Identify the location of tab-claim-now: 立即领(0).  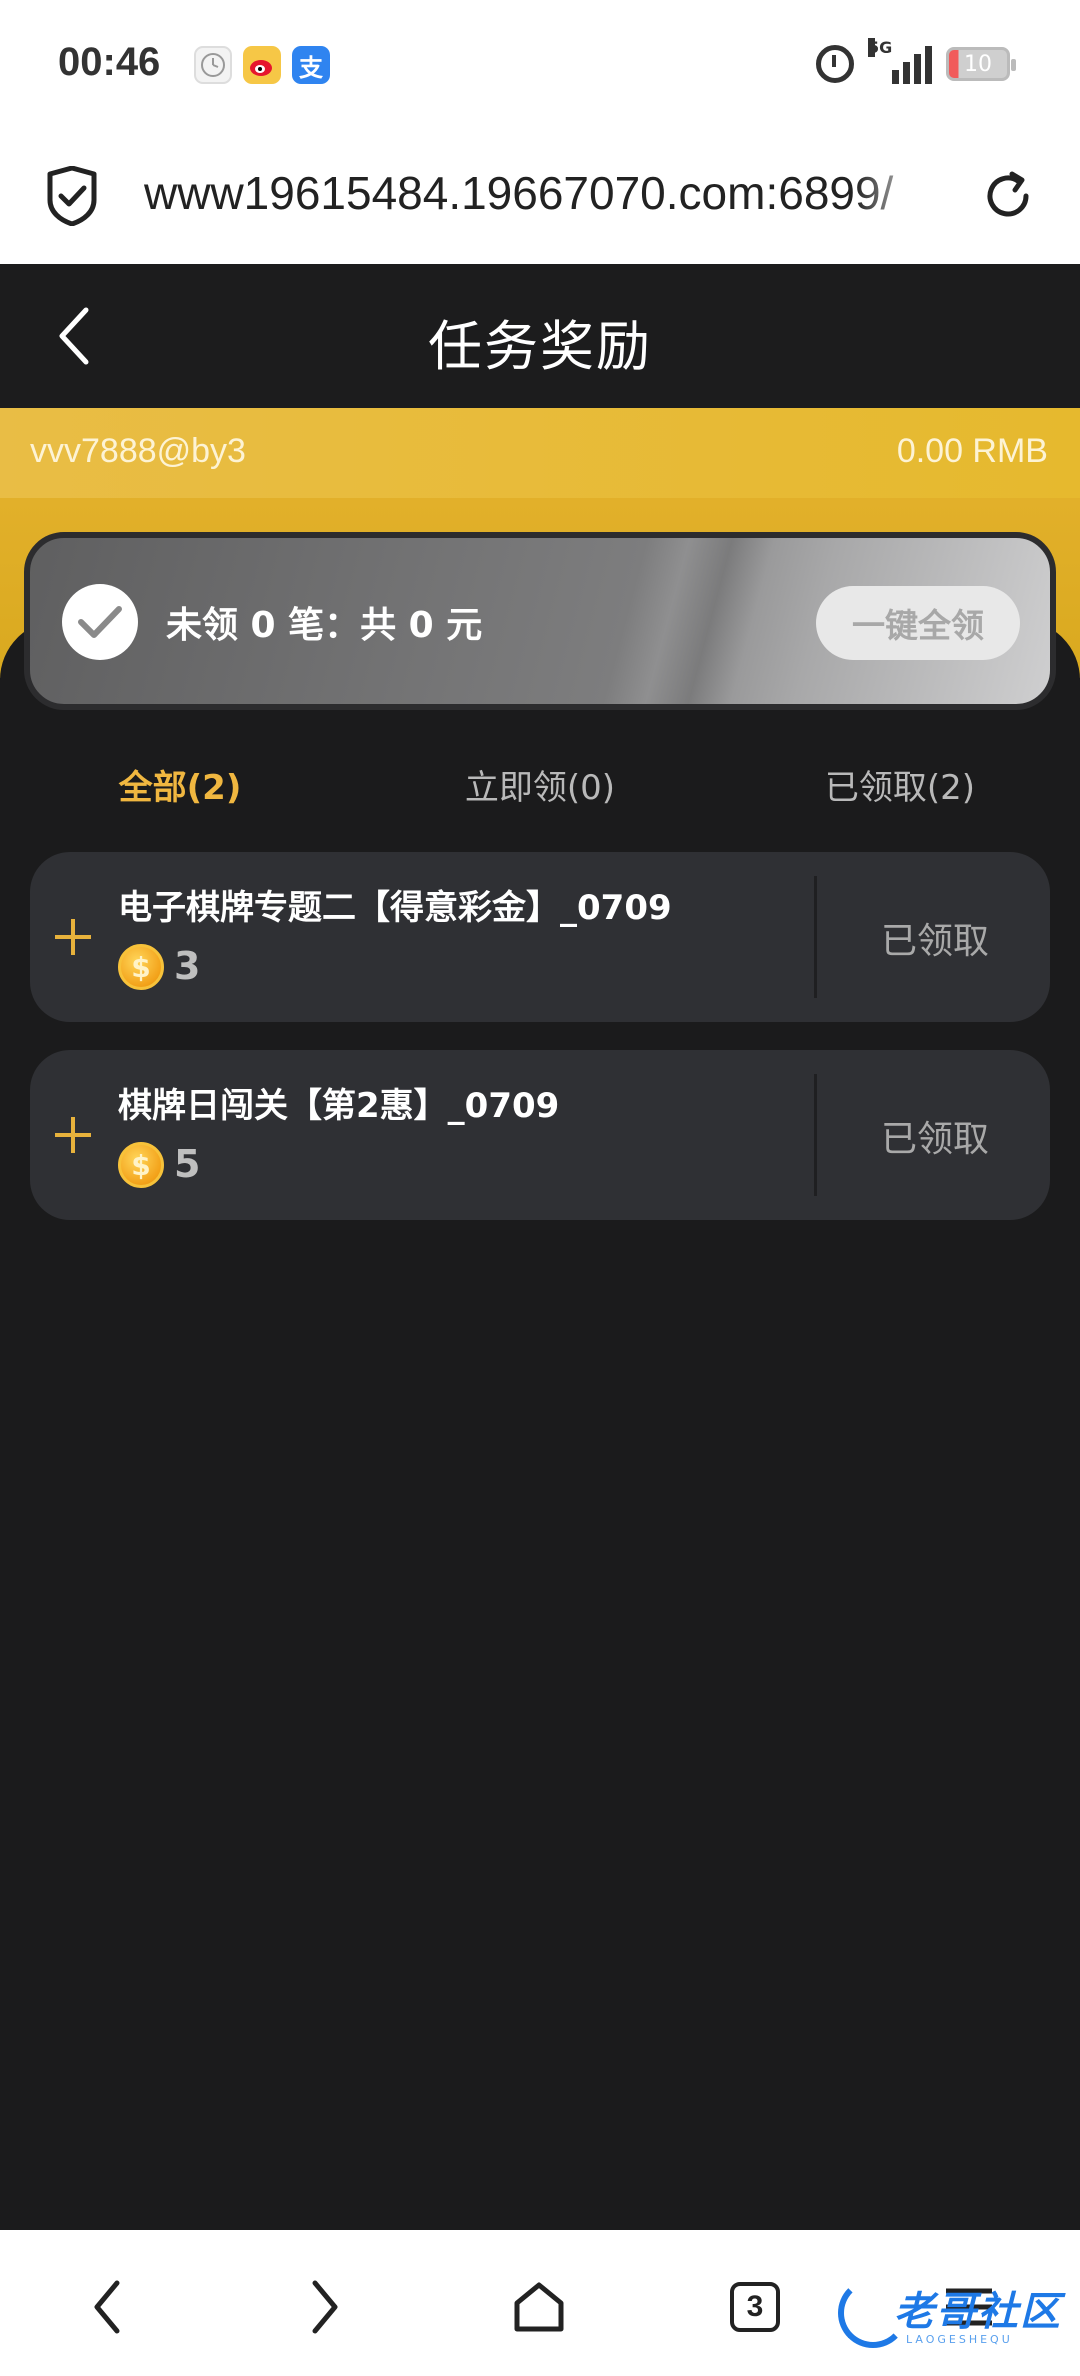
(540, 784).